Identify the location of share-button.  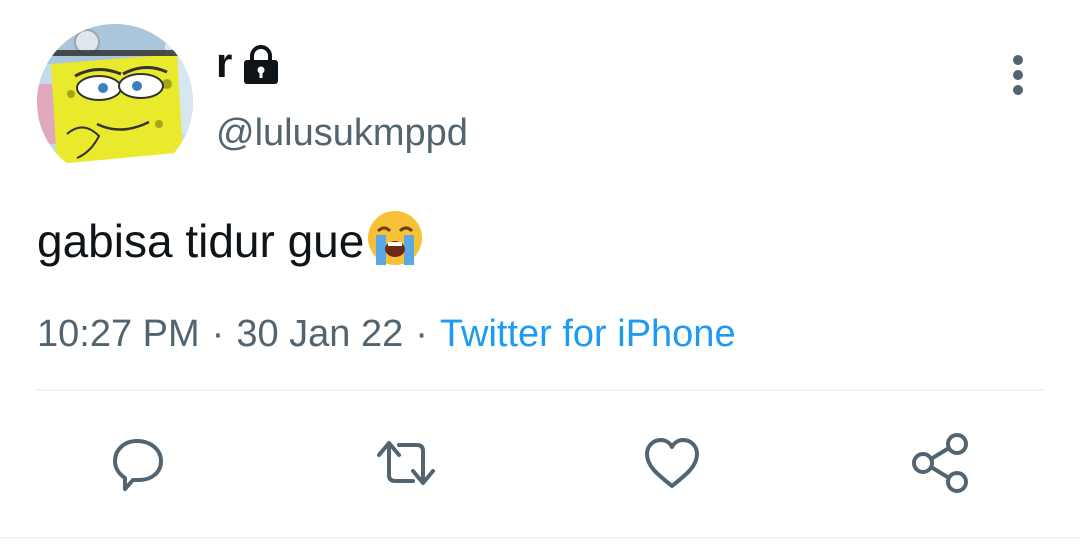
(940, 463).